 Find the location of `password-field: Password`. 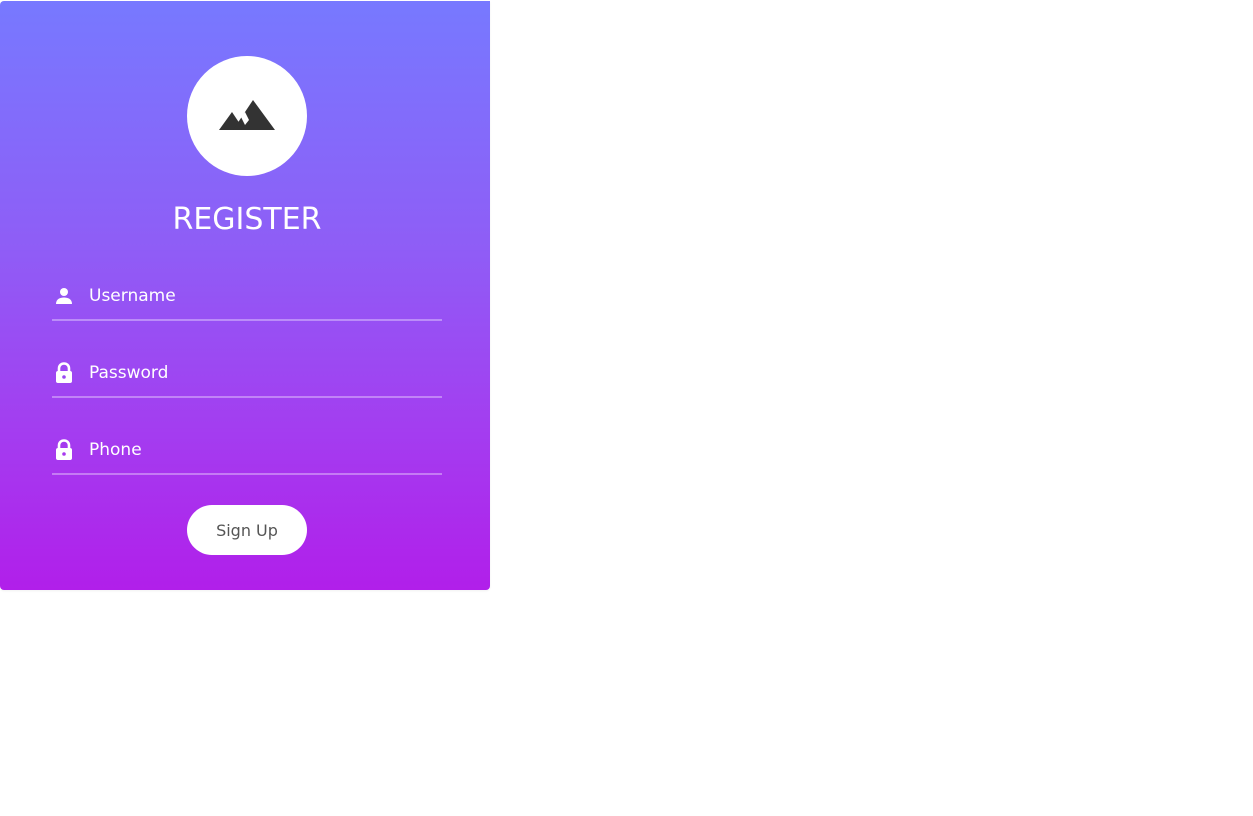

password-field: Password is located at coordinates (247, 374).